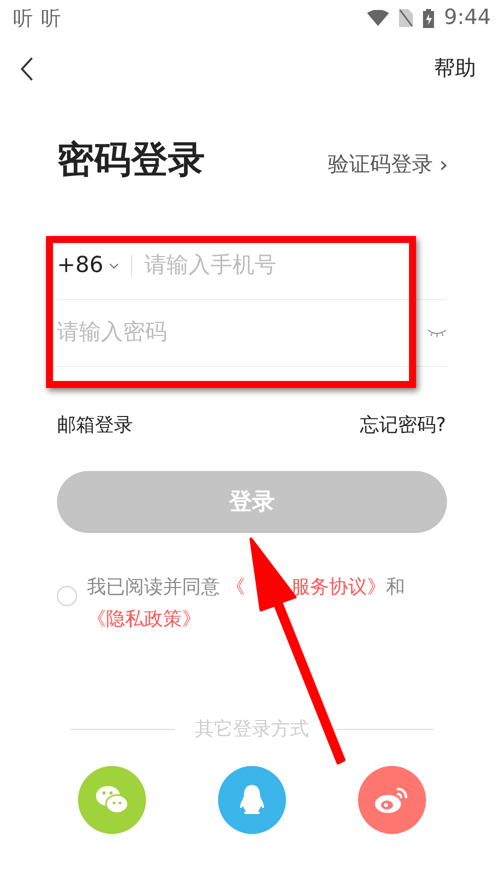 The width and height of the screenshot is (504, 896). Describe the element at coordinates (131, 160) in the screenshot. I see `page-title: 密码登录` at that location.